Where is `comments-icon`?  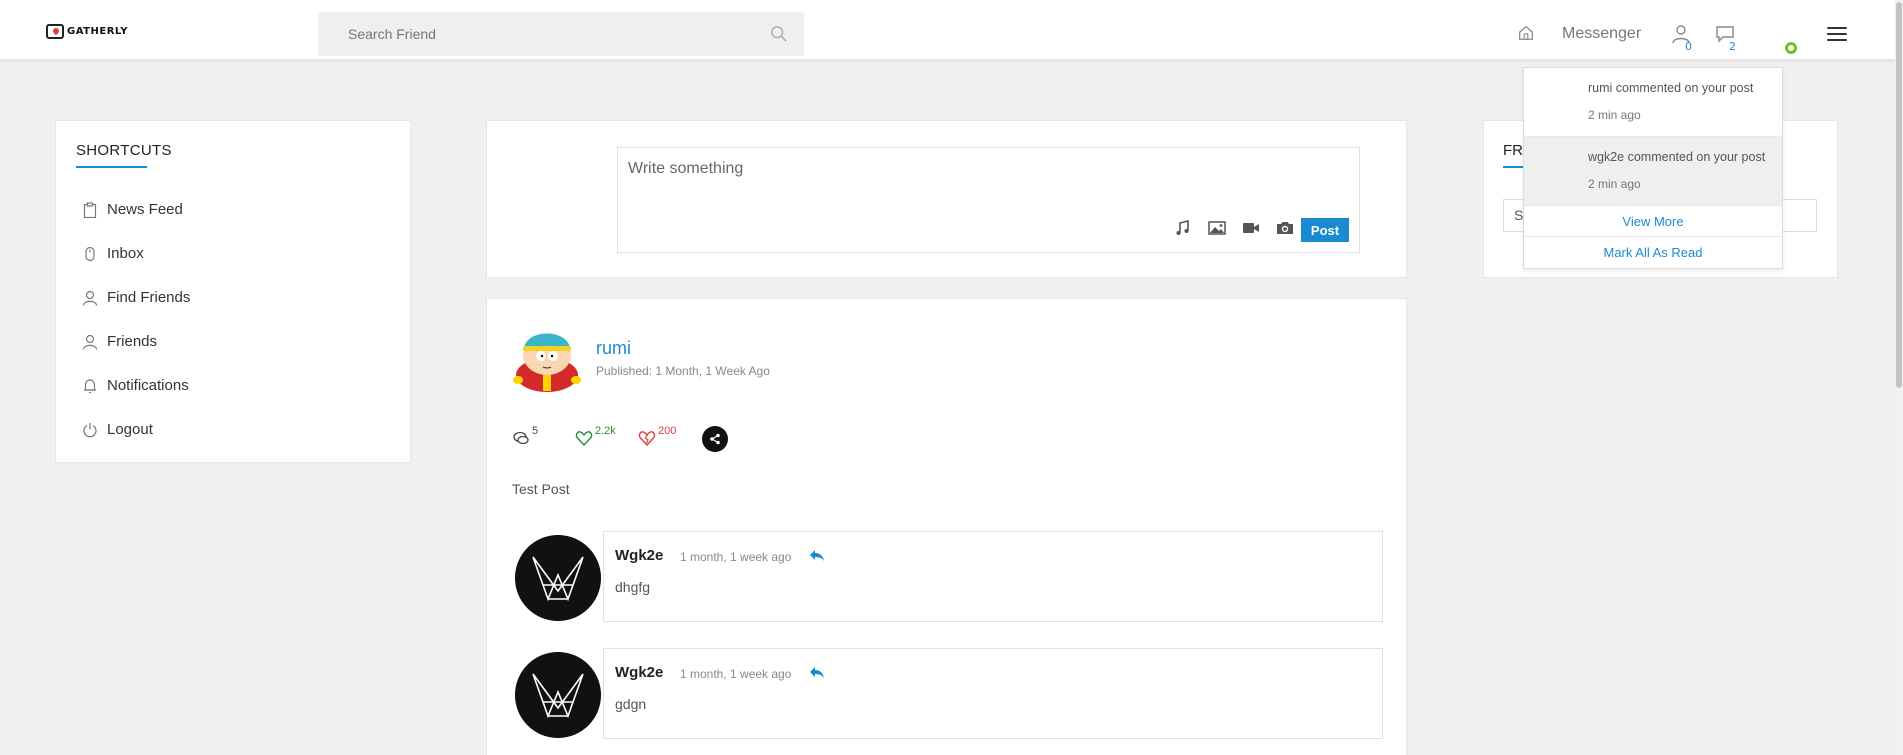 comments-icon is located at coordinates (521, 438).